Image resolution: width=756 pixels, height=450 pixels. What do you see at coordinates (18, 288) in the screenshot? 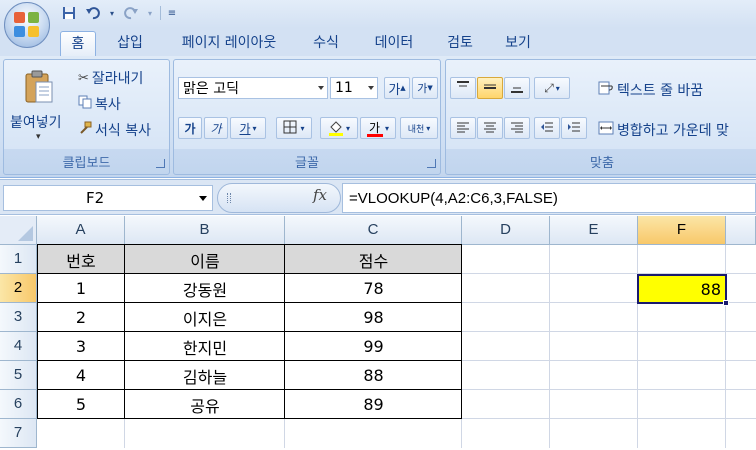
I see `row-header-2: 2` at bounding box center [18, 288].